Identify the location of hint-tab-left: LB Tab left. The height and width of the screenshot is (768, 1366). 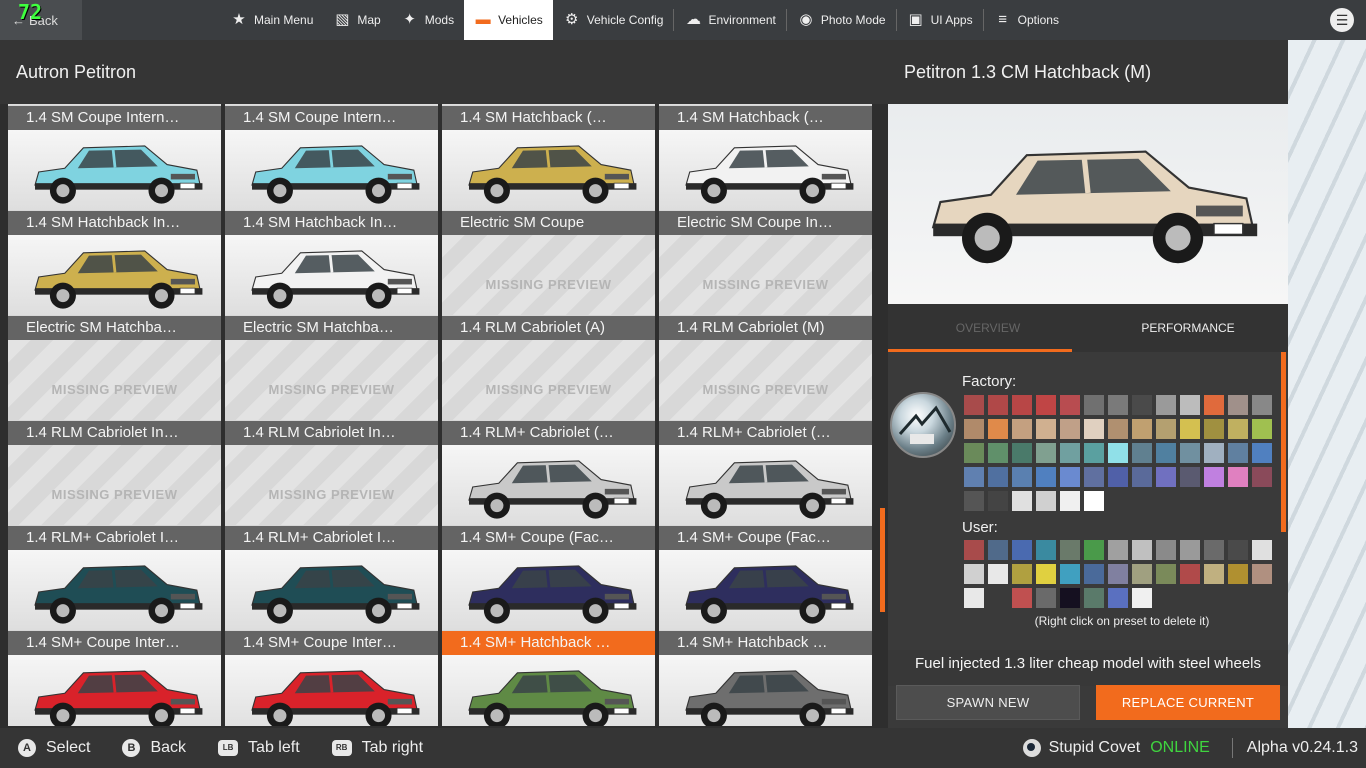
(259, 748).